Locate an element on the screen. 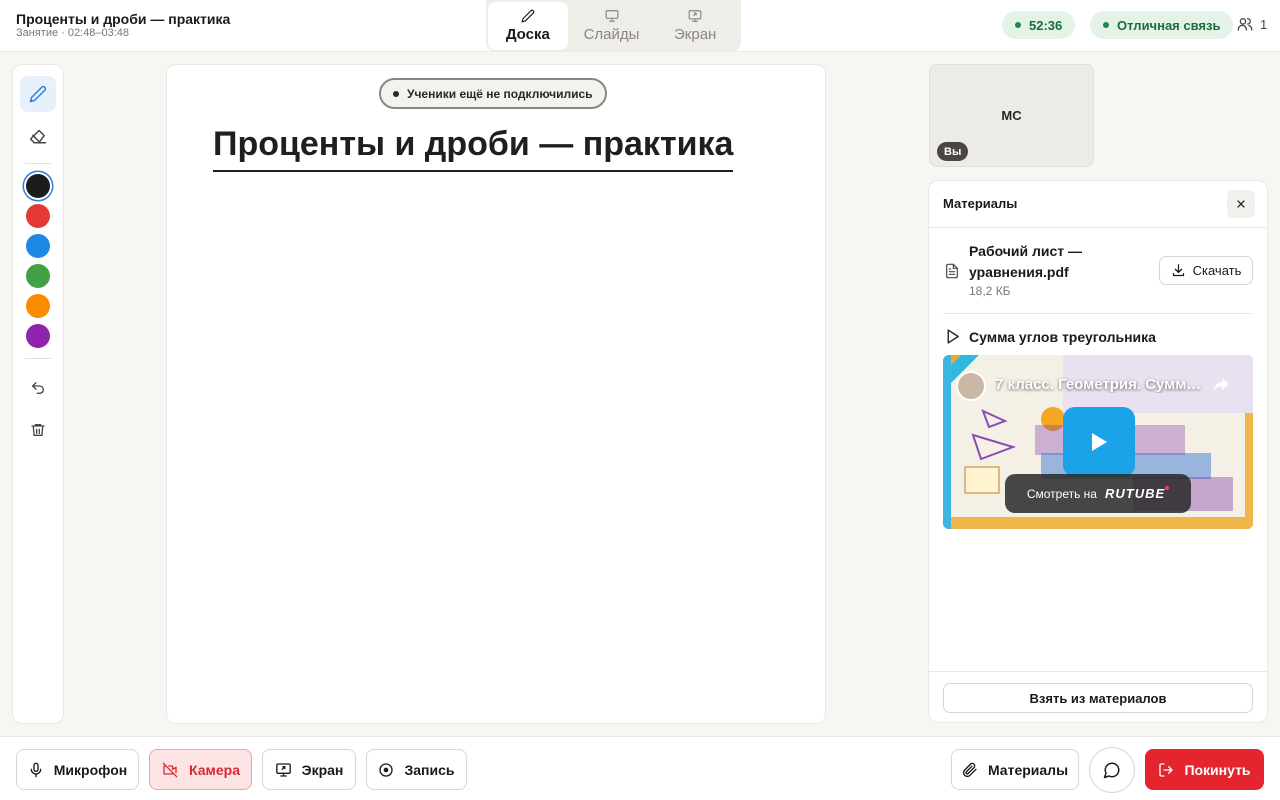 This screenshot has height=800, width=1280. rutube-logo: RUTUBE is located at coordinates (1137, 493).